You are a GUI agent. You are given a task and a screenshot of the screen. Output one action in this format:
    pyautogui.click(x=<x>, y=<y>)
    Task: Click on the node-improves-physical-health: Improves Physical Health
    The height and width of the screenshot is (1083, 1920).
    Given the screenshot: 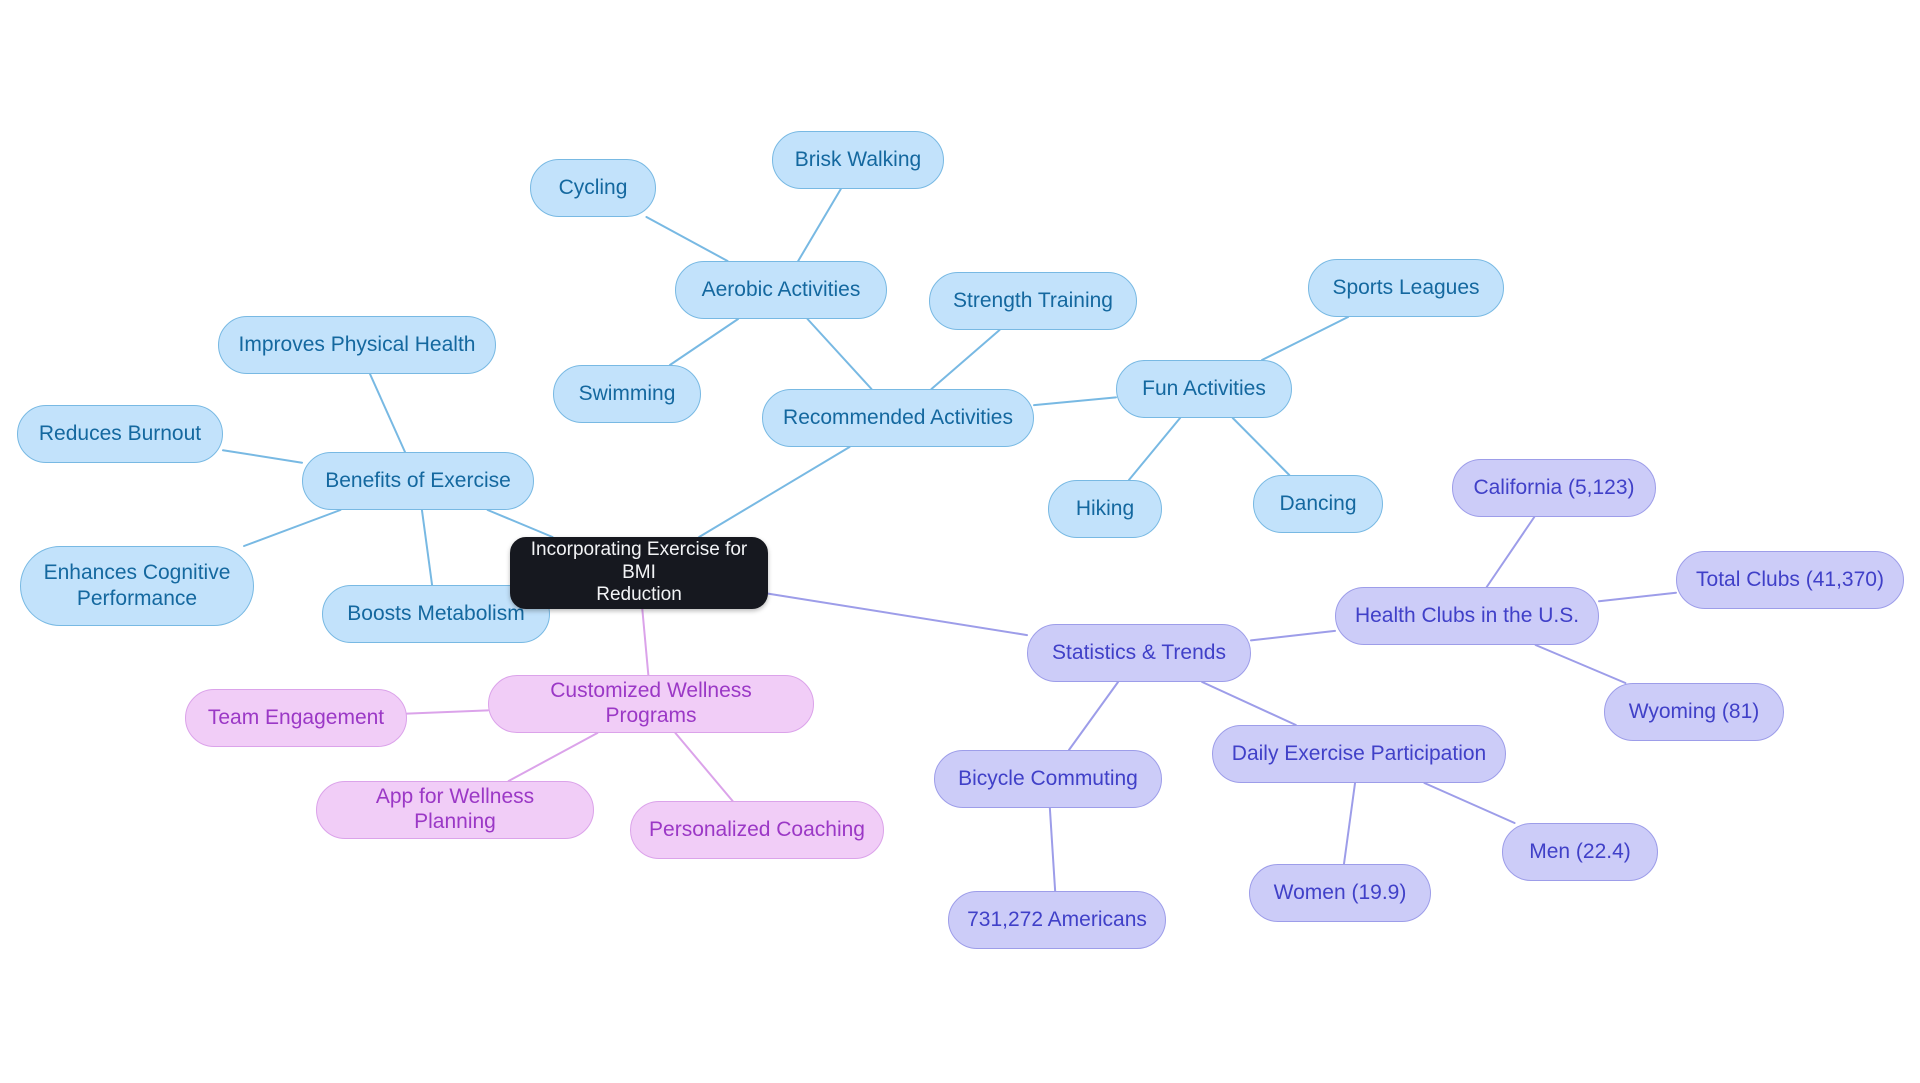 What is the action you would take?
    pyautogui.click(x=357, y=345)
    